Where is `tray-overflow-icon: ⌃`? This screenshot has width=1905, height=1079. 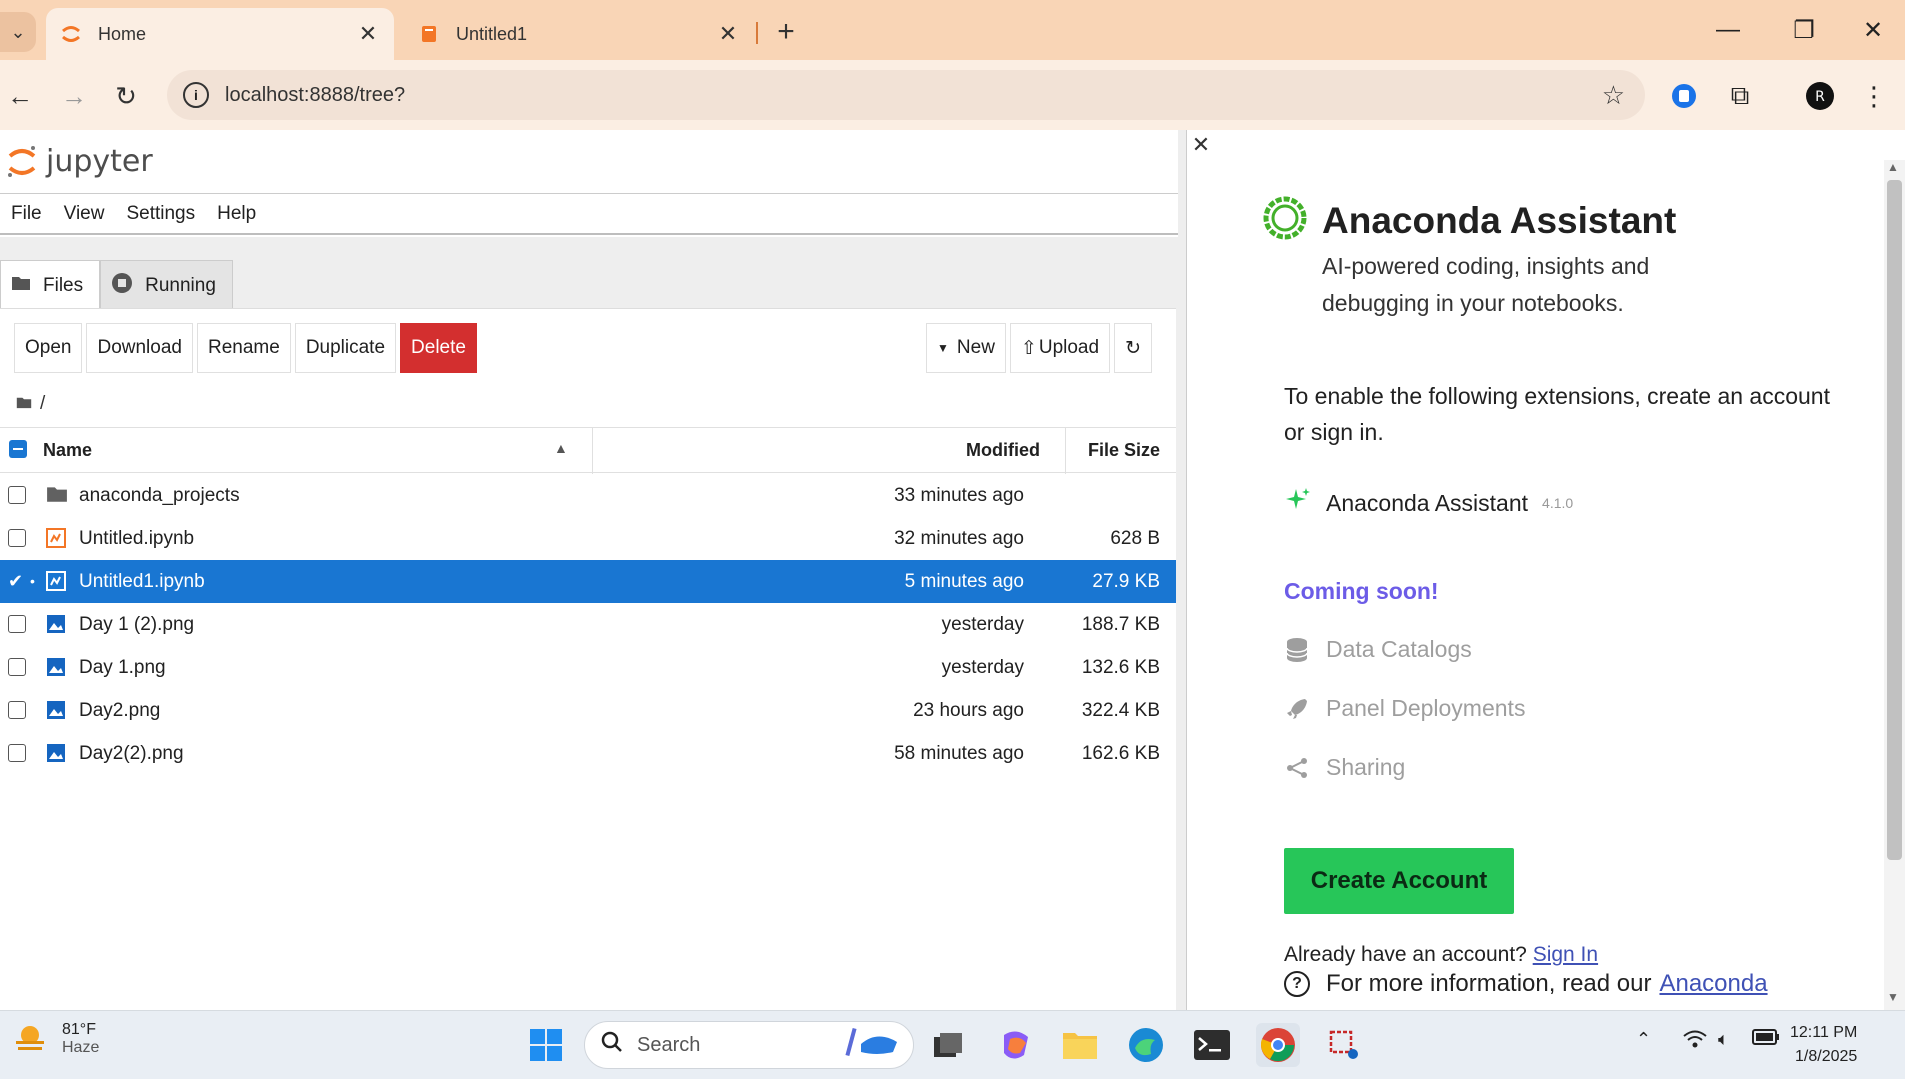 tray-overflow-icon: ⌃ is located at coordinates (1643, 1039).